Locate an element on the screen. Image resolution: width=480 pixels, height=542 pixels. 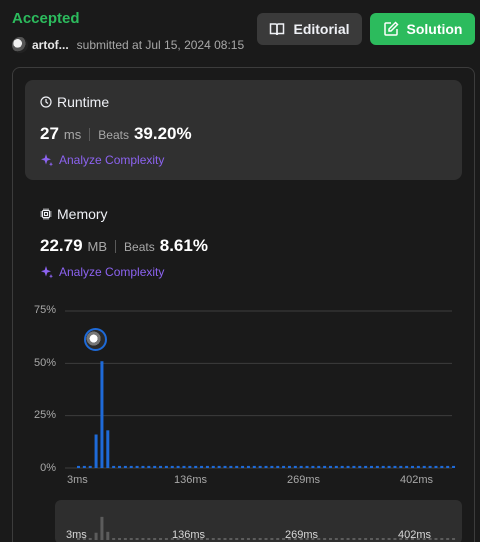
y-tick-label: 25% is located at coordinates (44, 415).